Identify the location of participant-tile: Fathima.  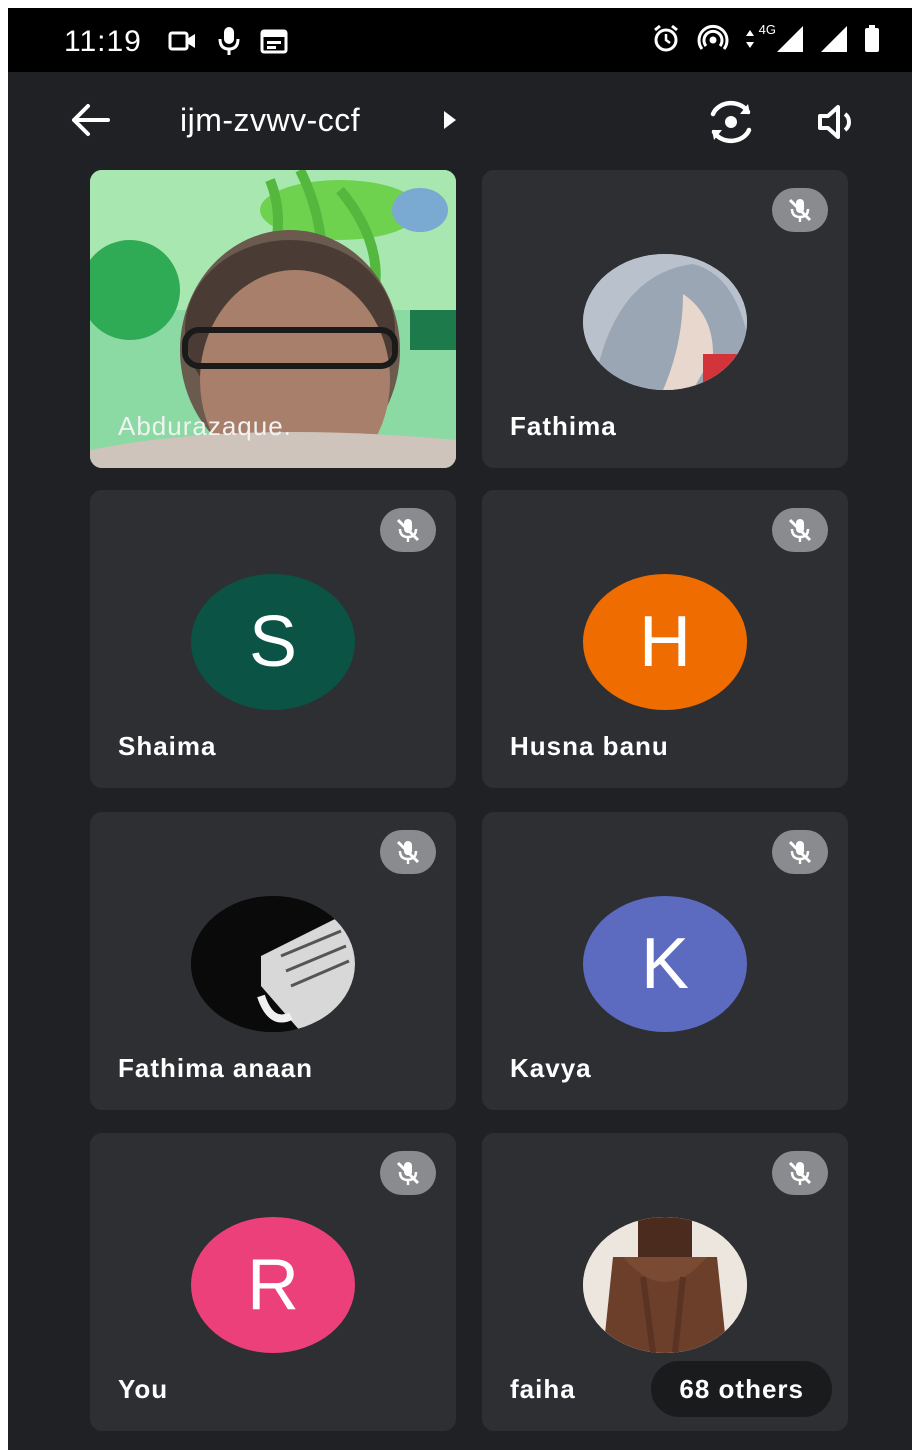
(665, 319).